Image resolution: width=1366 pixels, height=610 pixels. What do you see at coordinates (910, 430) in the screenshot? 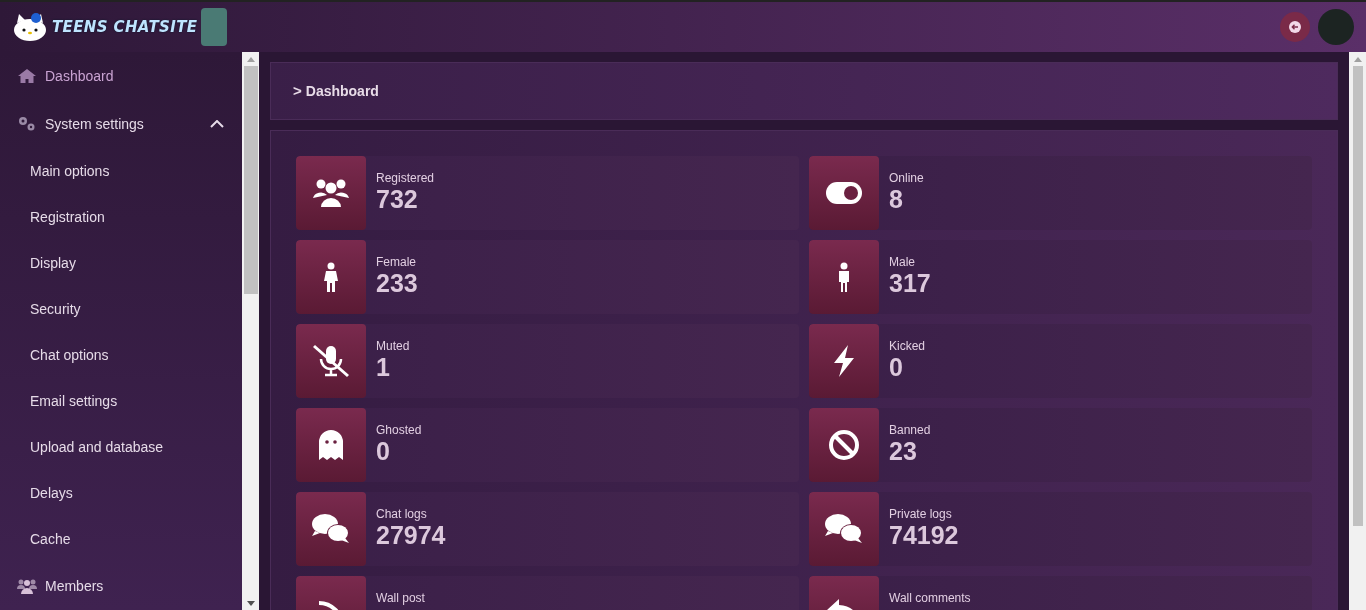
I see `stat-label: Banned` at bounding box center [910, 430].